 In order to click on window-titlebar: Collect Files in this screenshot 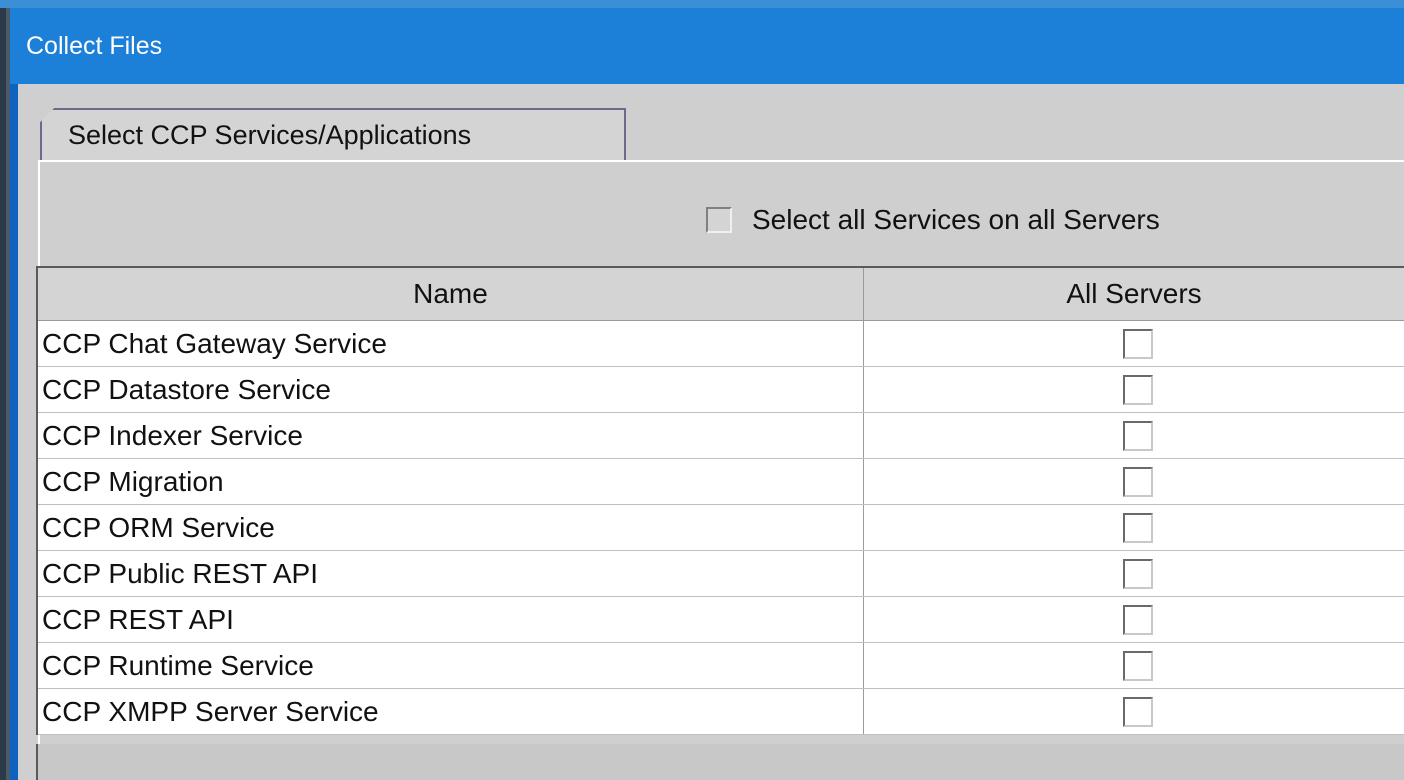, I will do `click(707, 46)`.